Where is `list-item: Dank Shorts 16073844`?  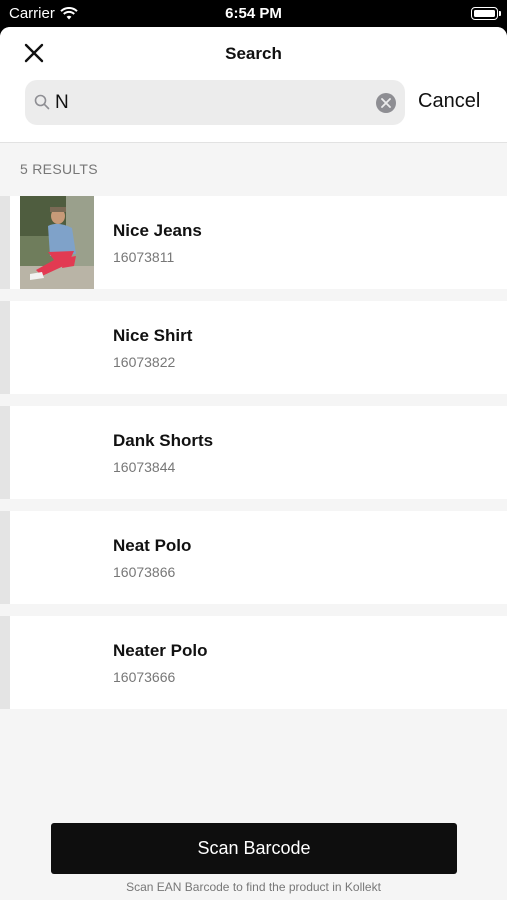 list-item: Dank Shorts 16073844 is located at coordinates (253, 452).